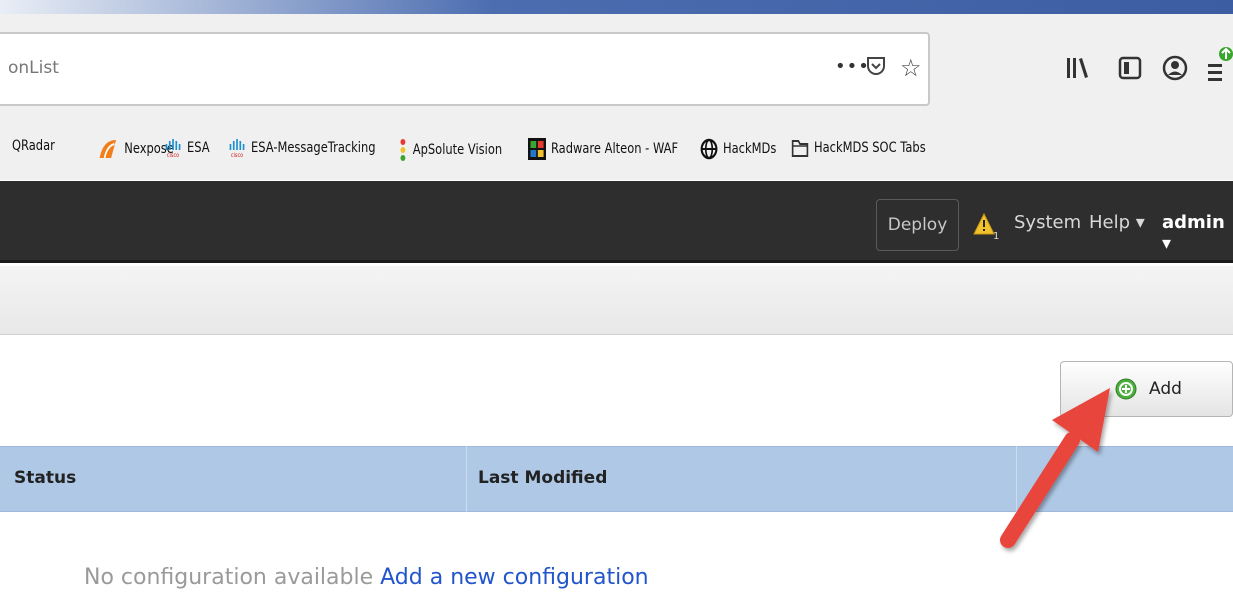  I want to click on bookmark-apsolute-vision: ApSolute Vision, so click(450, 150).